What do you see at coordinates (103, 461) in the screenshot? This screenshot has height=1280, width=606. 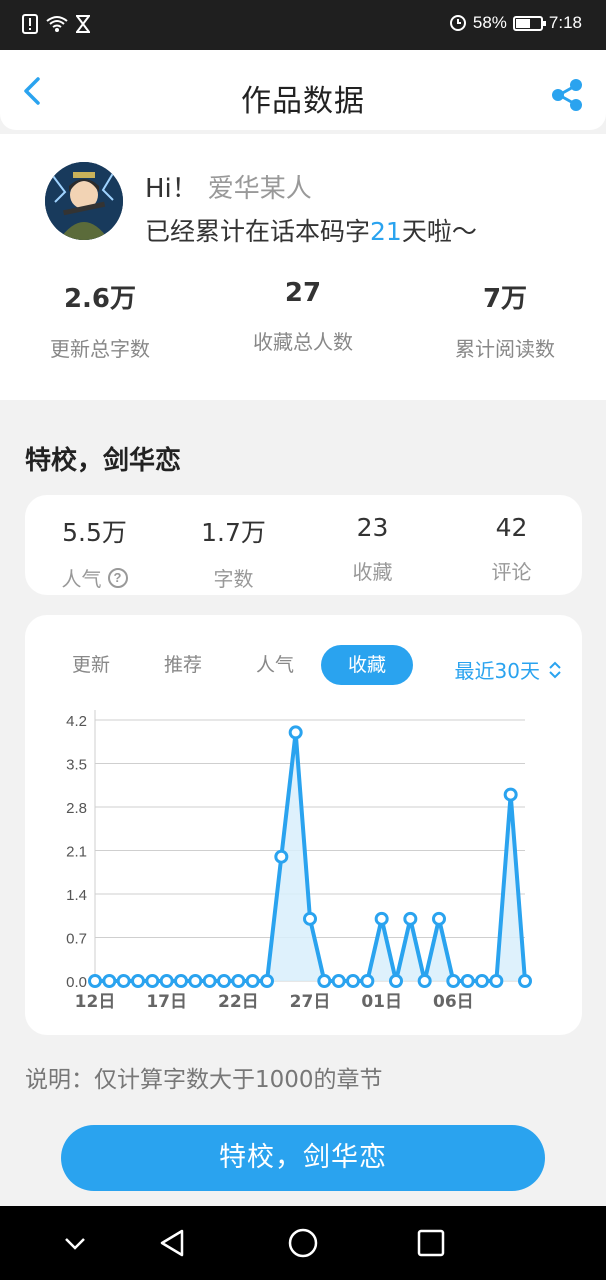 I see `work-title: 特校，剑华恋` at bounding box center [103, 461].